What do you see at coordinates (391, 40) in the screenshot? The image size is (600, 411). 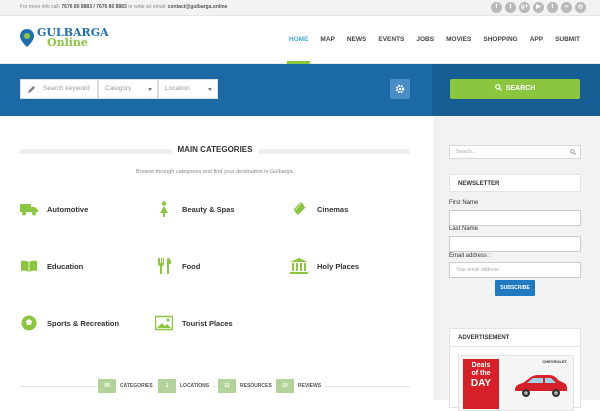 I see `nav-events: EVENTS` at bounding box center [391, 40].